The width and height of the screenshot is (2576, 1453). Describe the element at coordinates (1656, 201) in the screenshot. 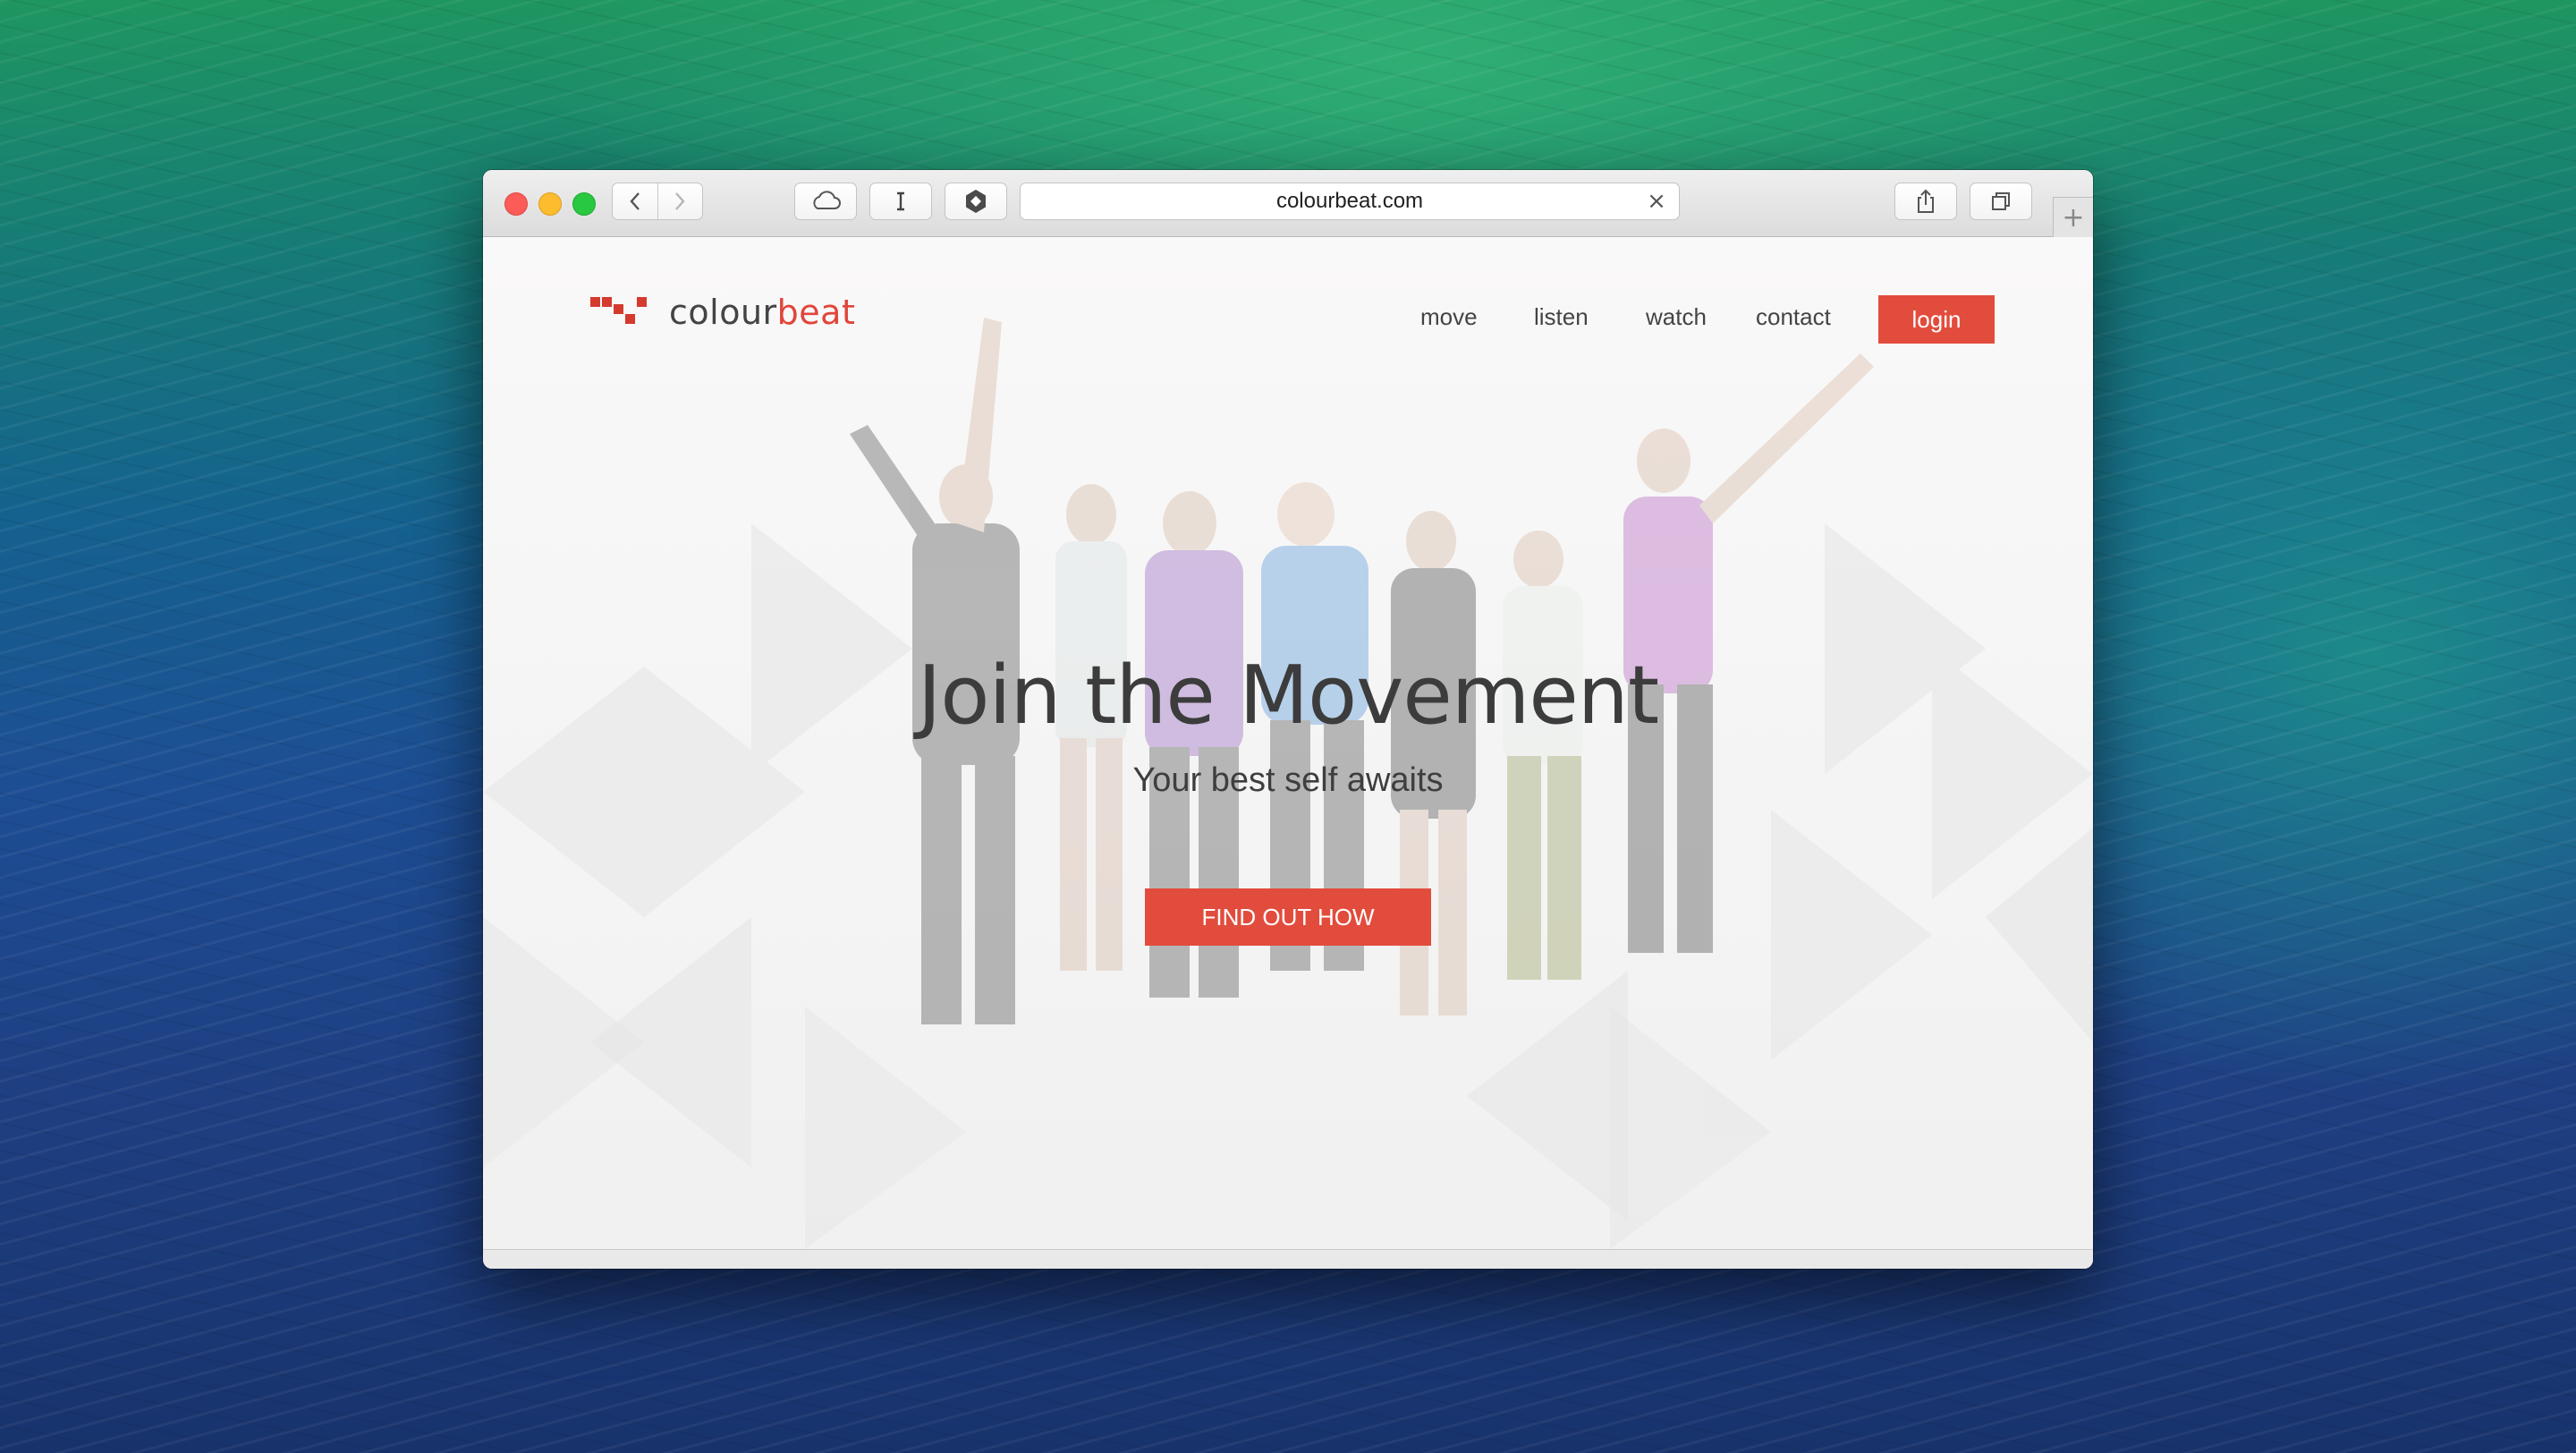

I see `close-icon: ×` at that location.